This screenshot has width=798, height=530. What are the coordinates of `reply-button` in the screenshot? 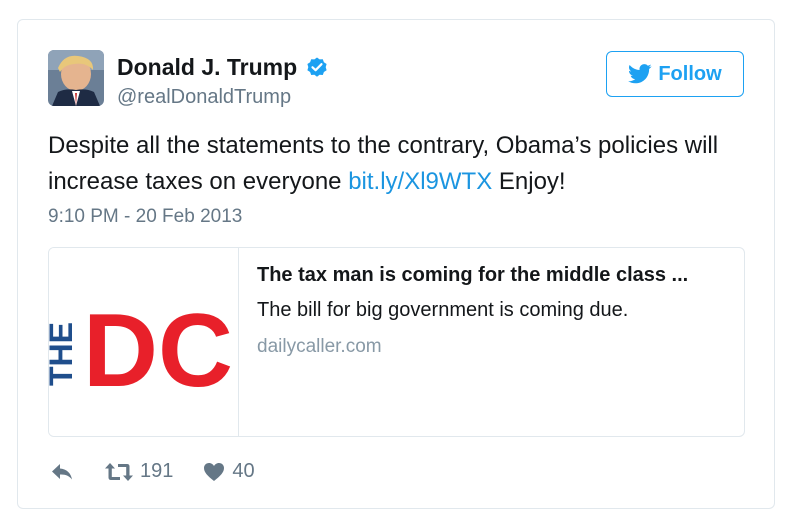 It's located at (62, 472).